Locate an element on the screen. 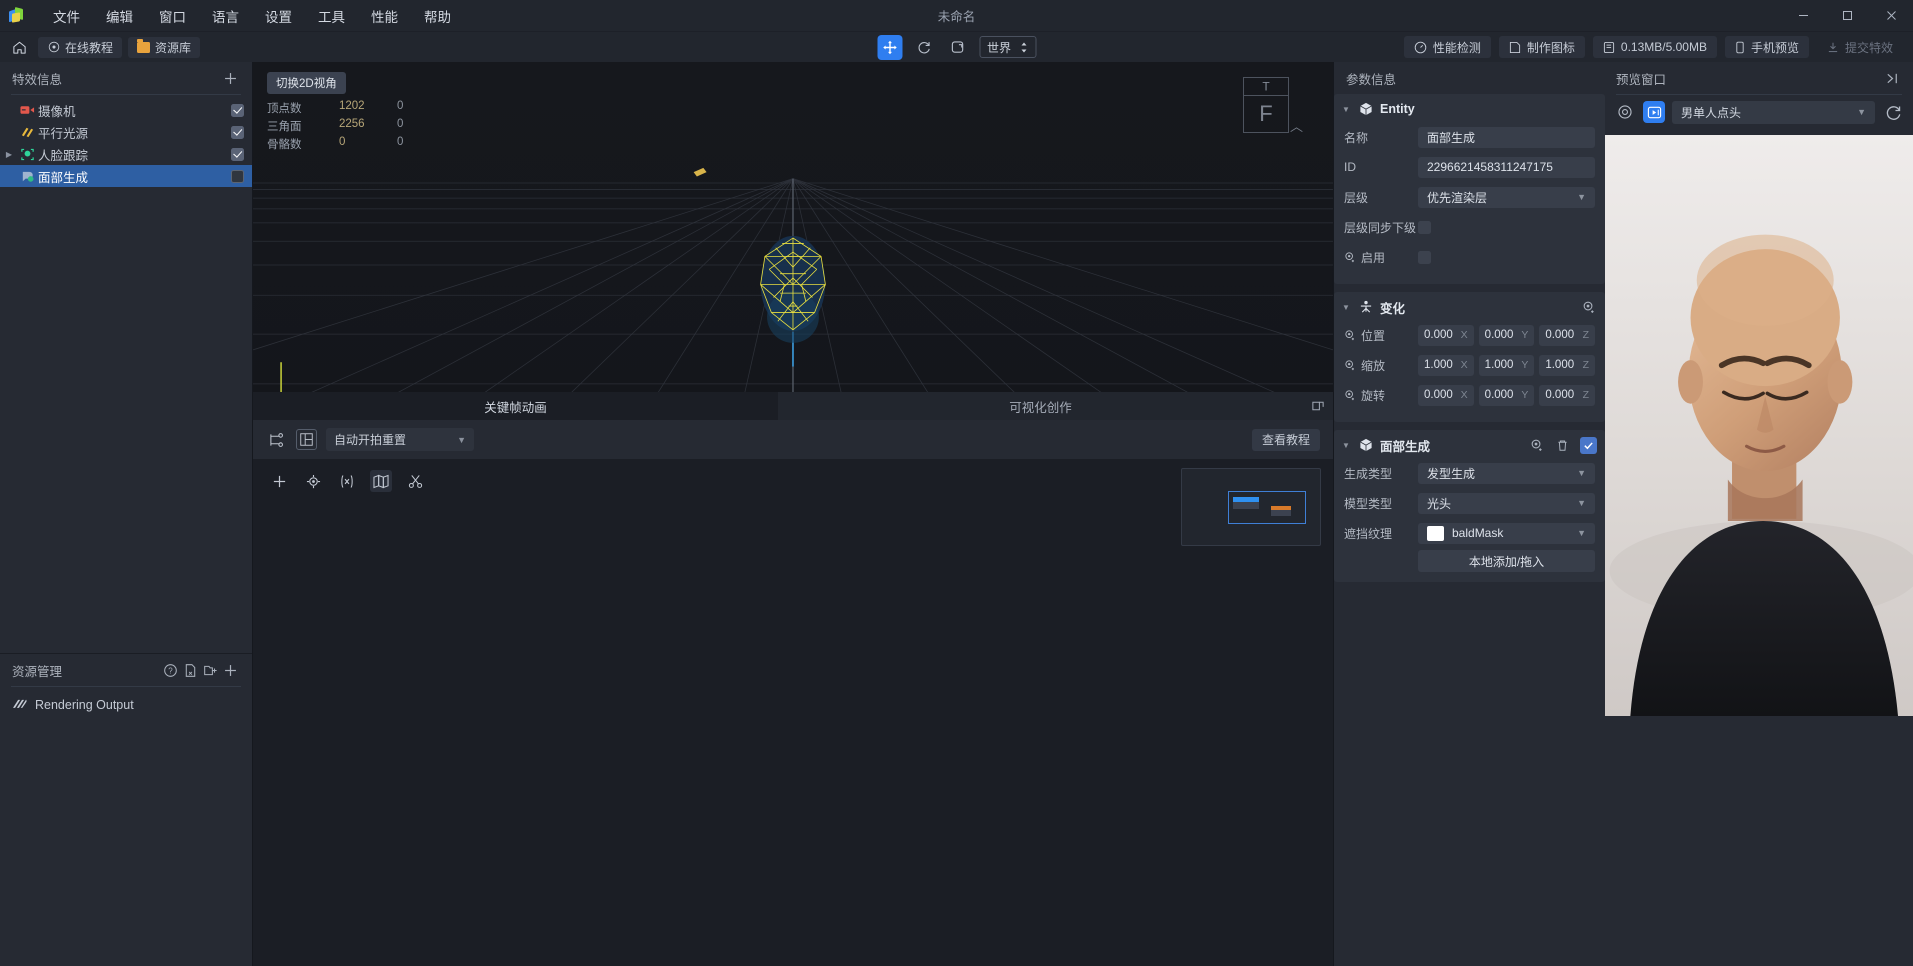  tab-visual-creation: 可视化创作 is located at coordinates (1040, 406).